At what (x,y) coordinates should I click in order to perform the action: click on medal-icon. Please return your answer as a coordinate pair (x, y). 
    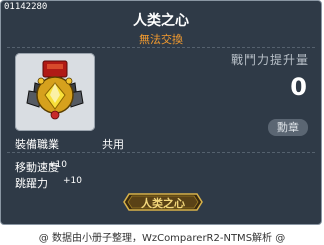
    Looking at the image, I should click on (55, 90).